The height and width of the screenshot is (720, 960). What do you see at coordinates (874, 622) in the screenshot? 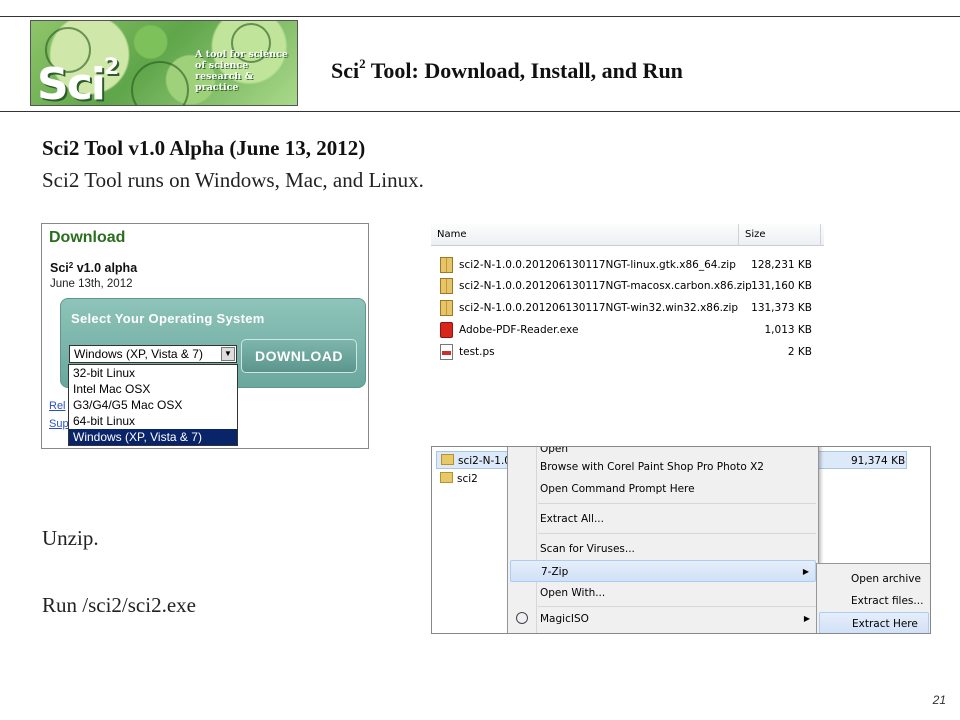
I see `submenu-item-extract-here: Extract Here` at bounding box center [874, 622].